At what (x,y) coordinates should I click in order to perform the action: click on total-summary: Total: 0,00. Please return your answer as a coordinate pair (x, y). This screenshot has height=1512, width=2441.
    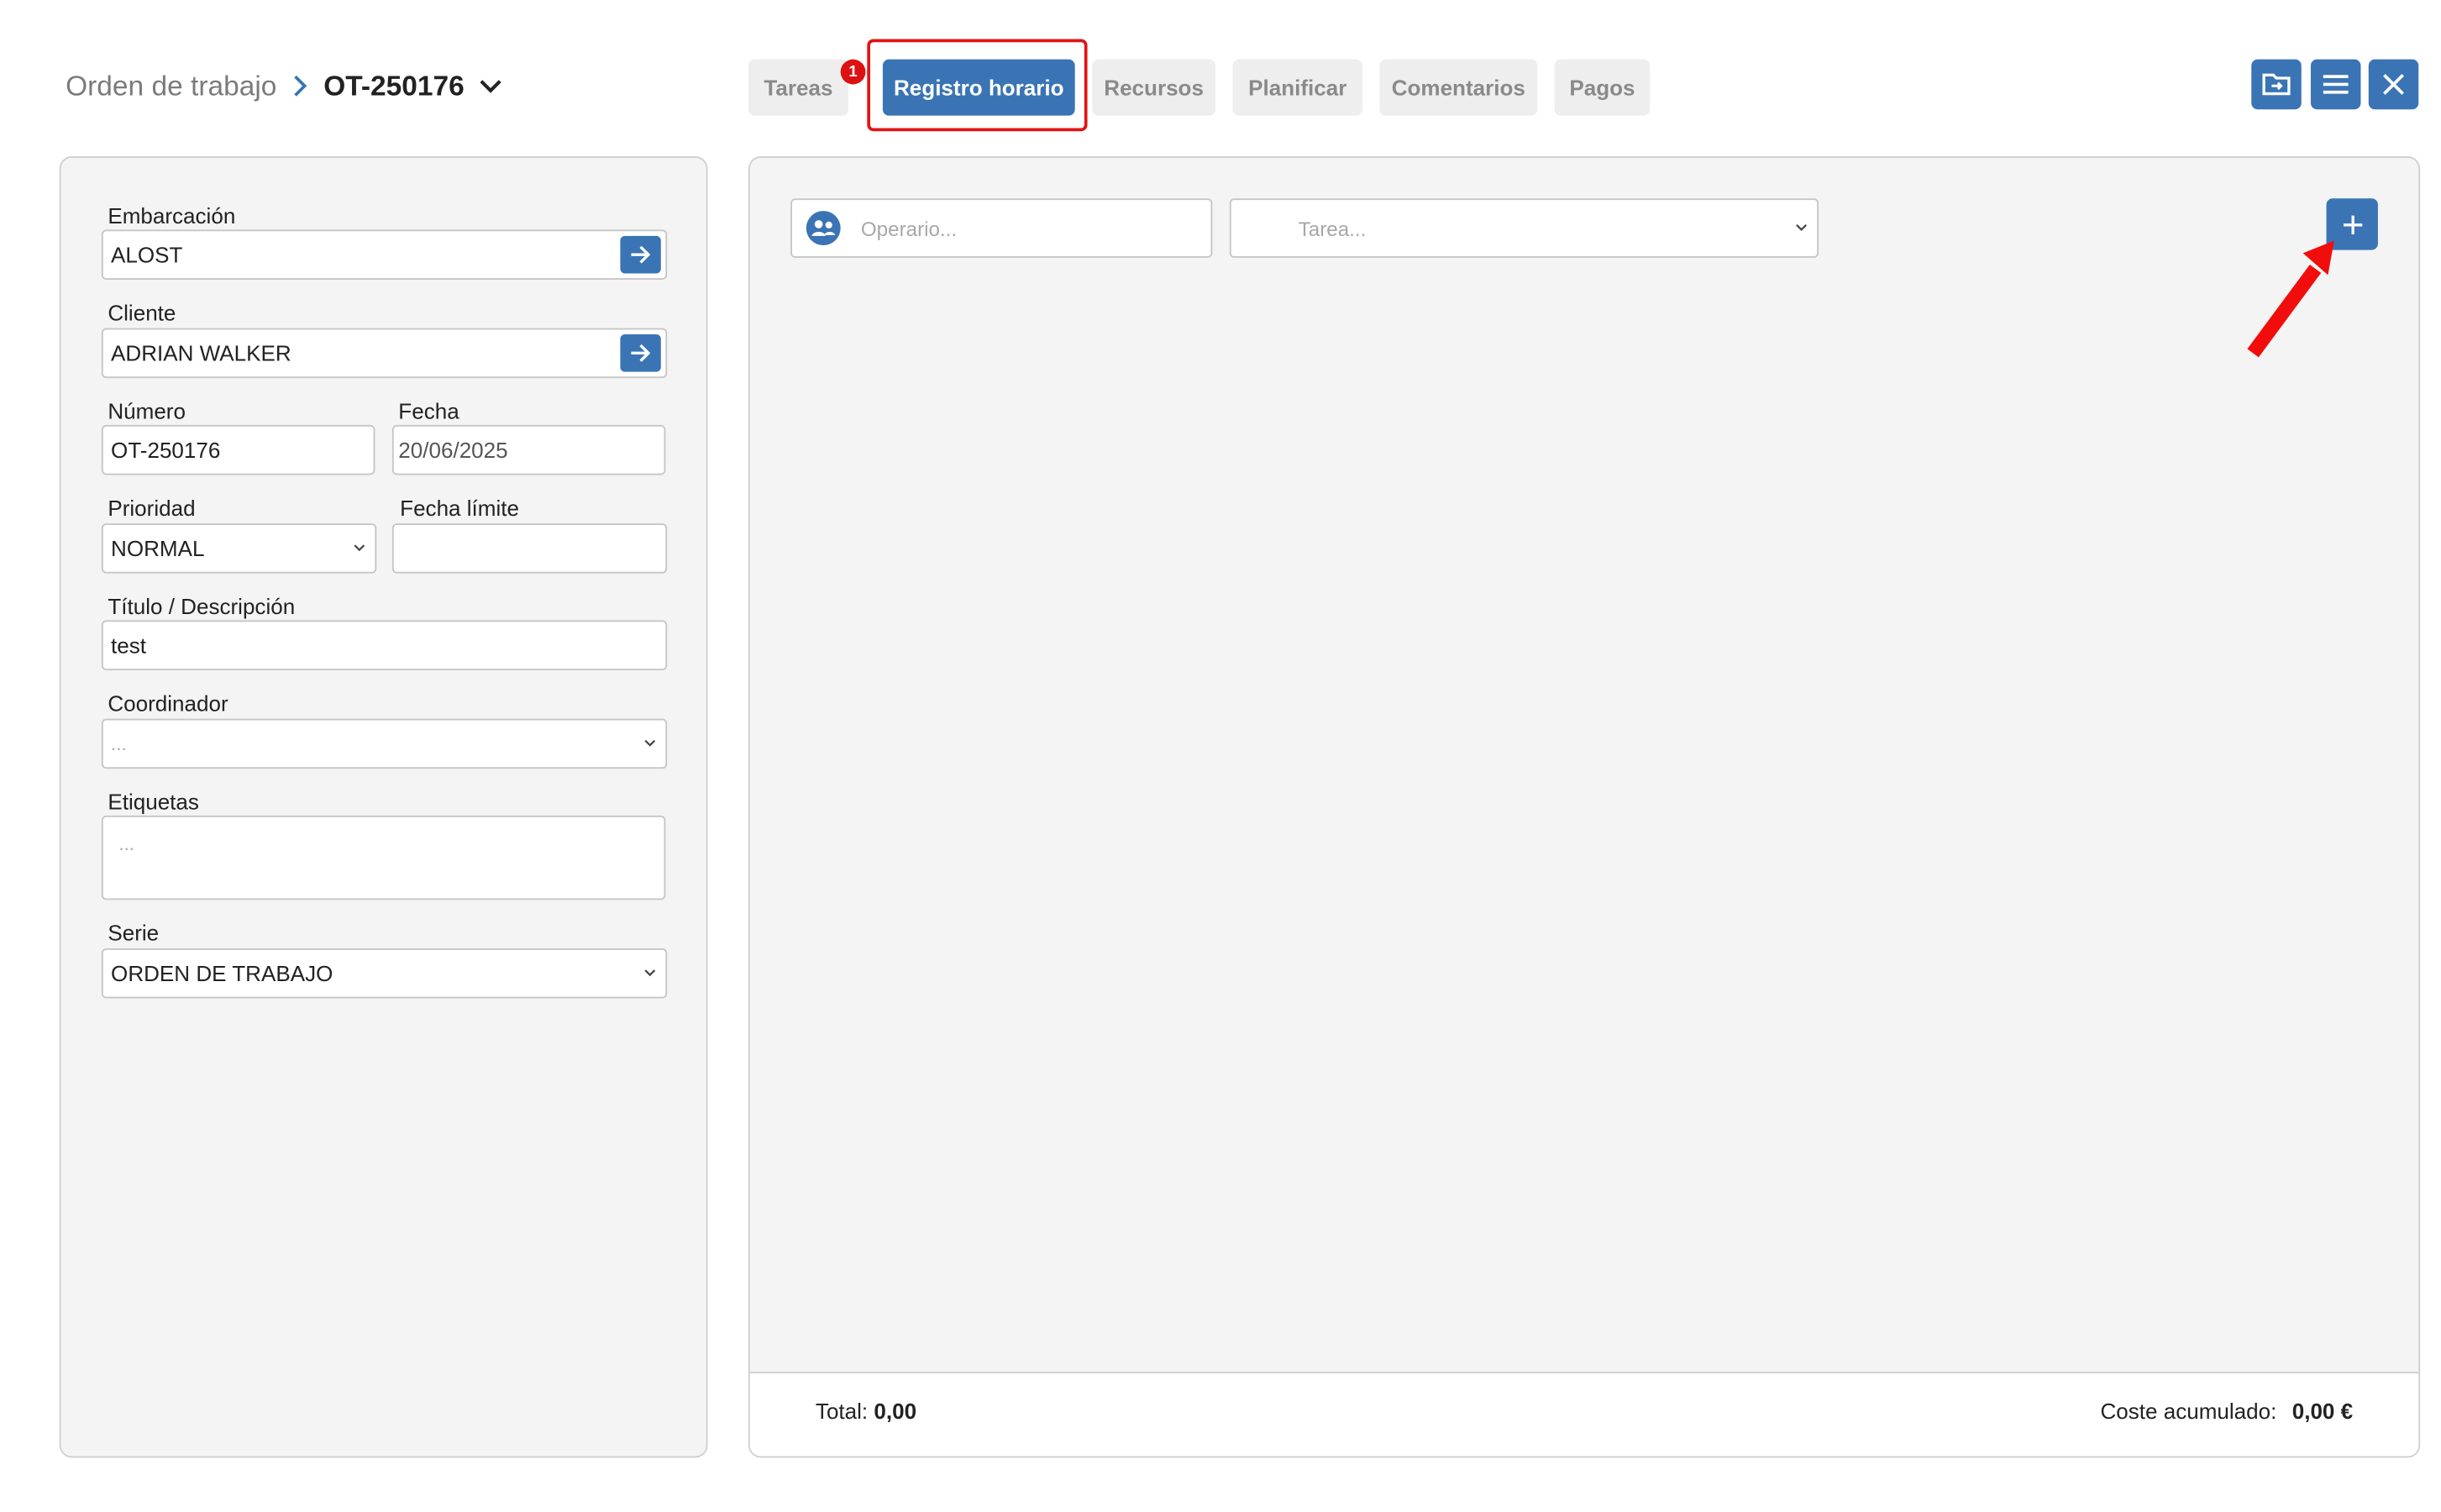
    Looking at the image, I should click on (866, 1411).